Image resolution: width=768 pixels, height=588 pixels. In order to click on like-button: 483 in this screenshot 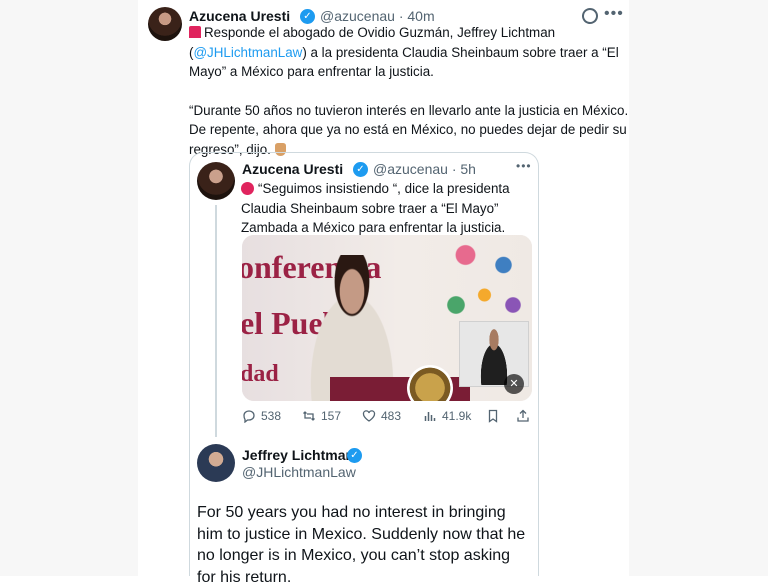, I will do `click(381, 416)`.